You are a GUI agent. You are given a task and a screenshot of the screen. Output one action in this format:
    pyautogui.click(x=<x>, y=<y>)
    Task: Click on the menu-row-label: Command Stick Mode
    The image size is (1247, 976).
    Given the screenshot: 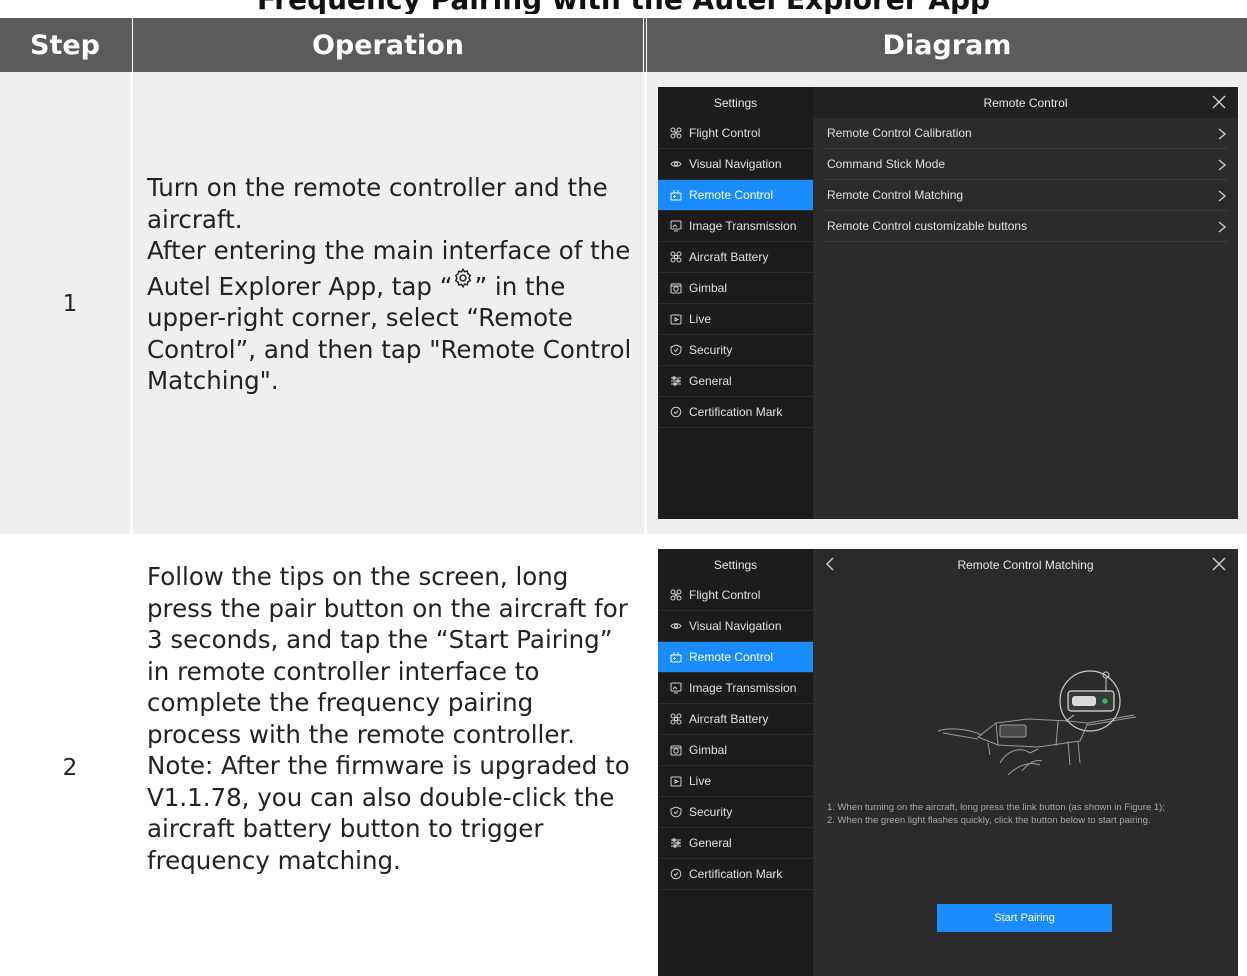 What is the action you would take?
    pyautogui.click(x=886, y=164)
    